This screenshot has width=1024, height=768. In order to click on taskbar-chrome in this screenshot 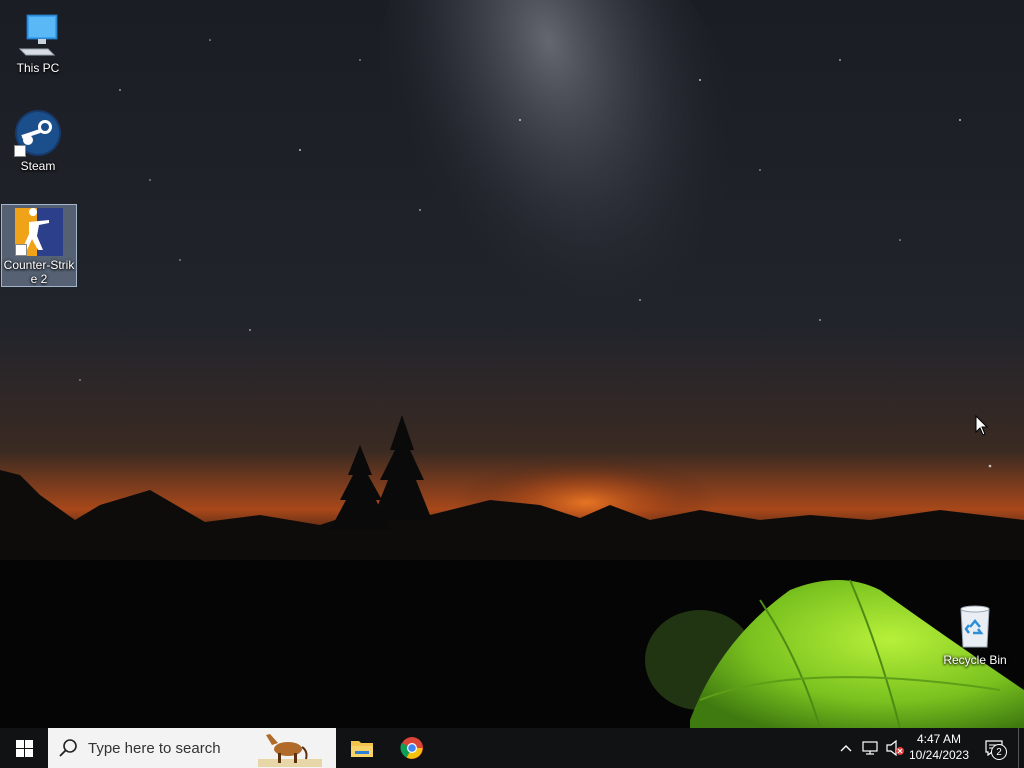, I will do `click(412, 748)`.